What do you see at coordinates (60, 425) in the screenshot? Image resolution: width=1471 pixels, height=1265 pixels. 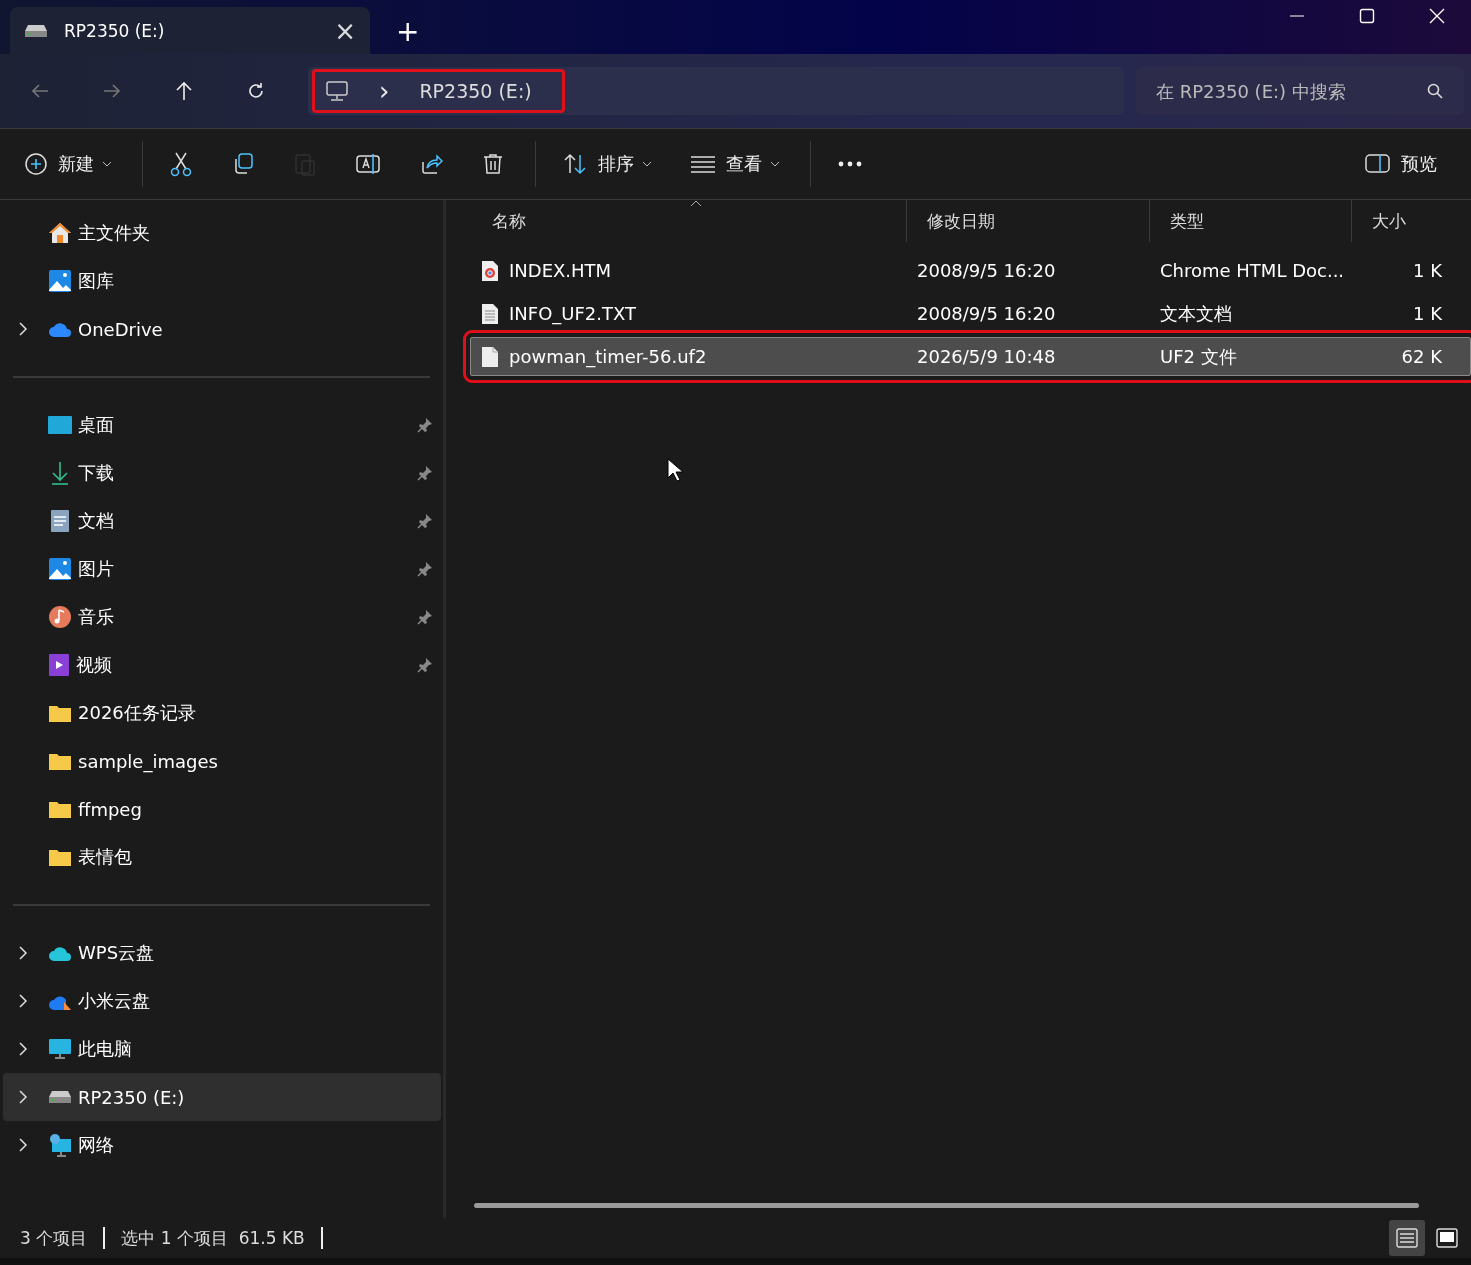 I see `desktop-icon` at bounding box center [60, 425].